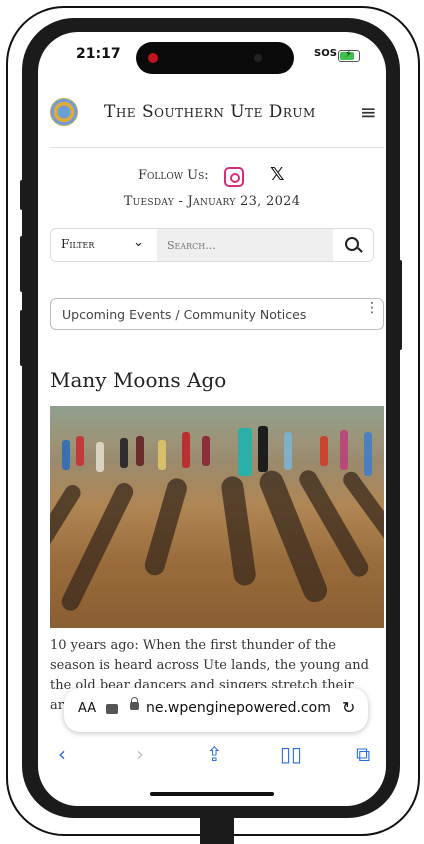 Image resolution: width=424 pixels, height=844 pixels. I want to click on chevron-down-icon: ⌄, so click(138, 242).